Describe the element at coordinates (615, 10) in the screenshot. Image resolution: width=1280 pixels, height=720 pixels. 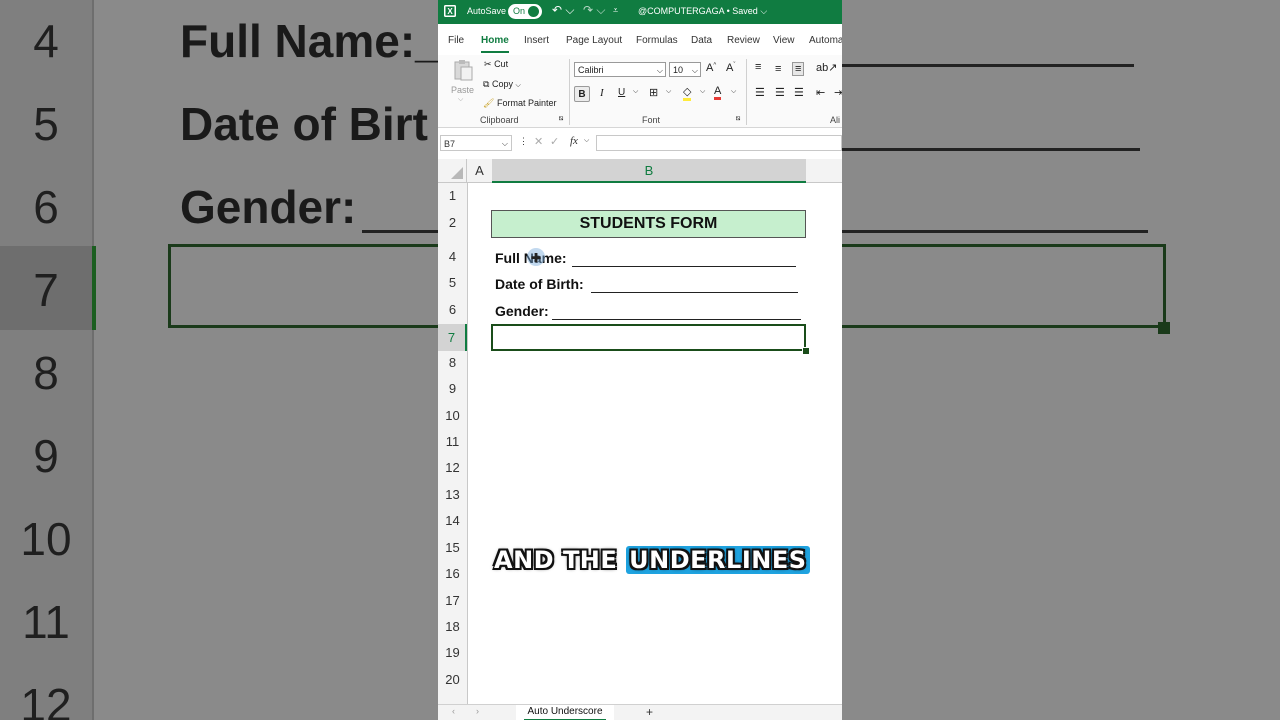
I see `quick-access-dropdown-icon: ⩡` at that location.